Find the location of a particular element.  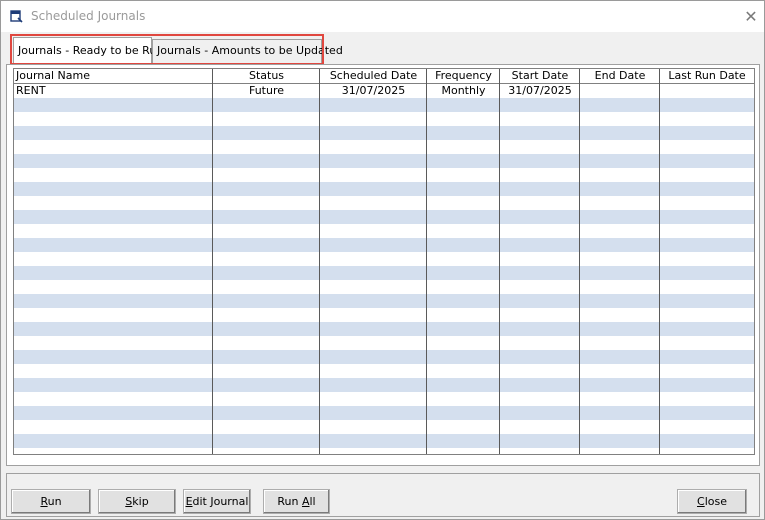

column-header: Status is located at coordinates (266, 76).